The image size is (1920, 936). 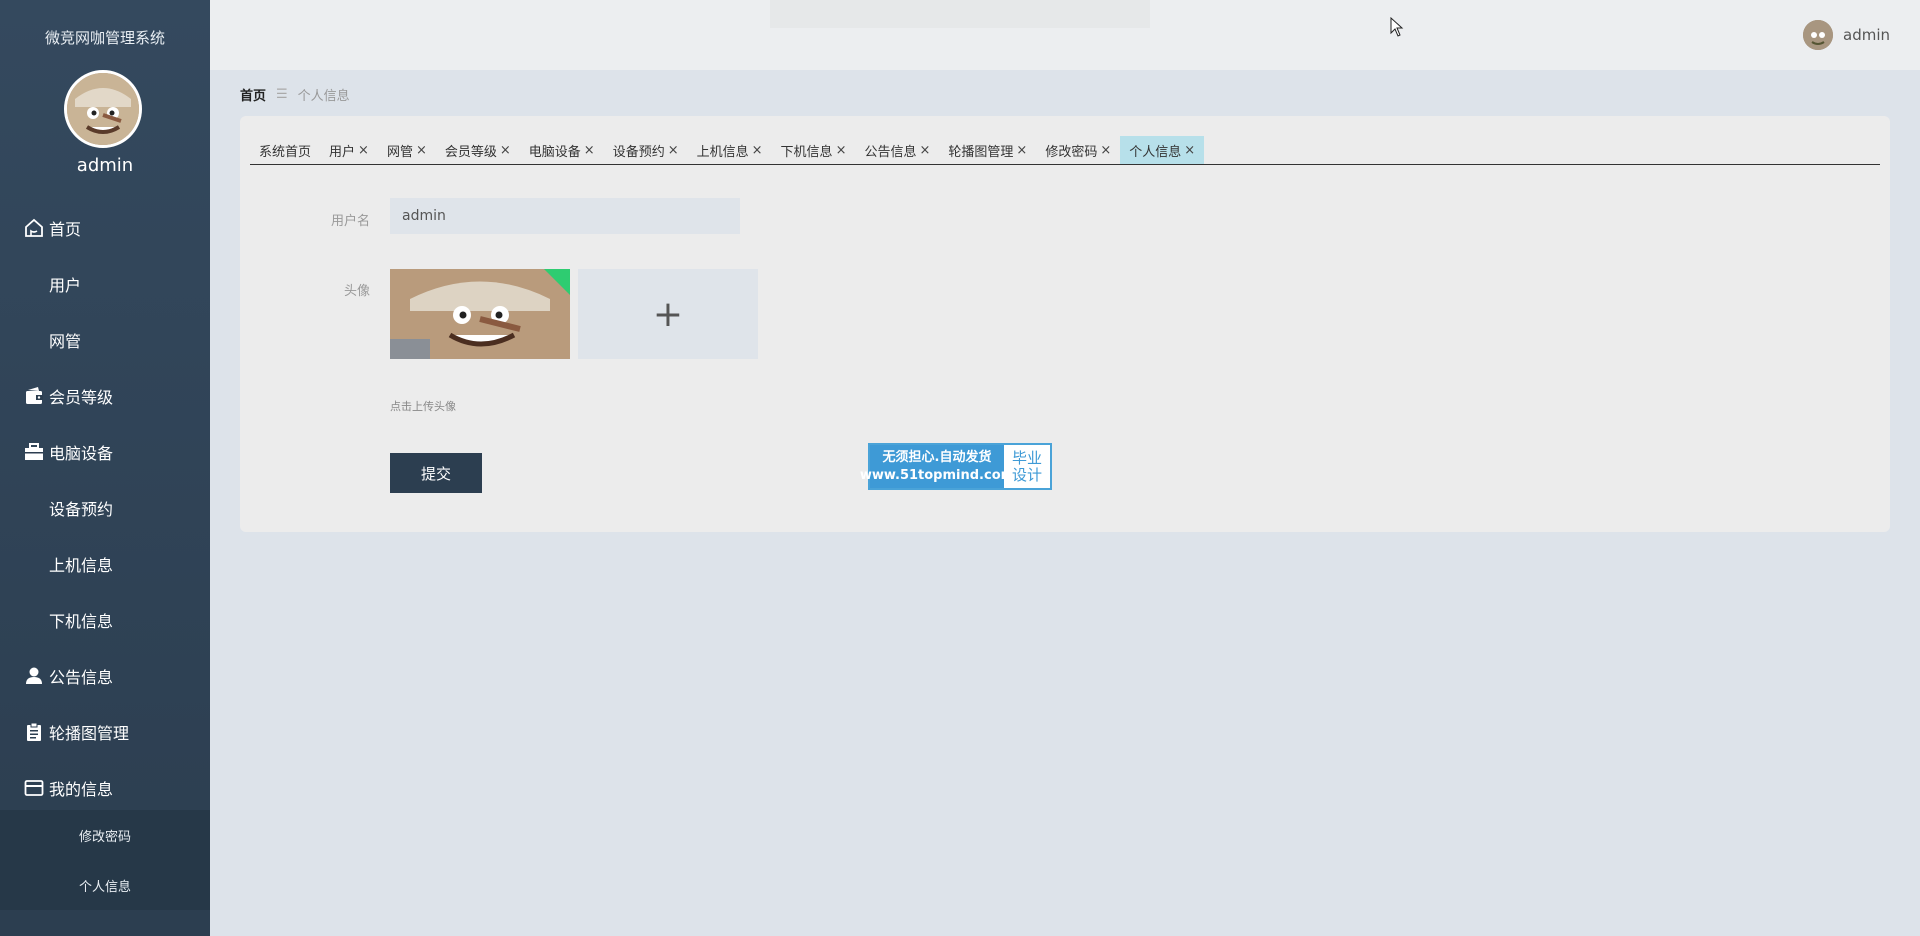 What do you see at coordinates (1866, 35) in the screenshot?
I see `header-username: admin` at bounding box center [1866, 35].